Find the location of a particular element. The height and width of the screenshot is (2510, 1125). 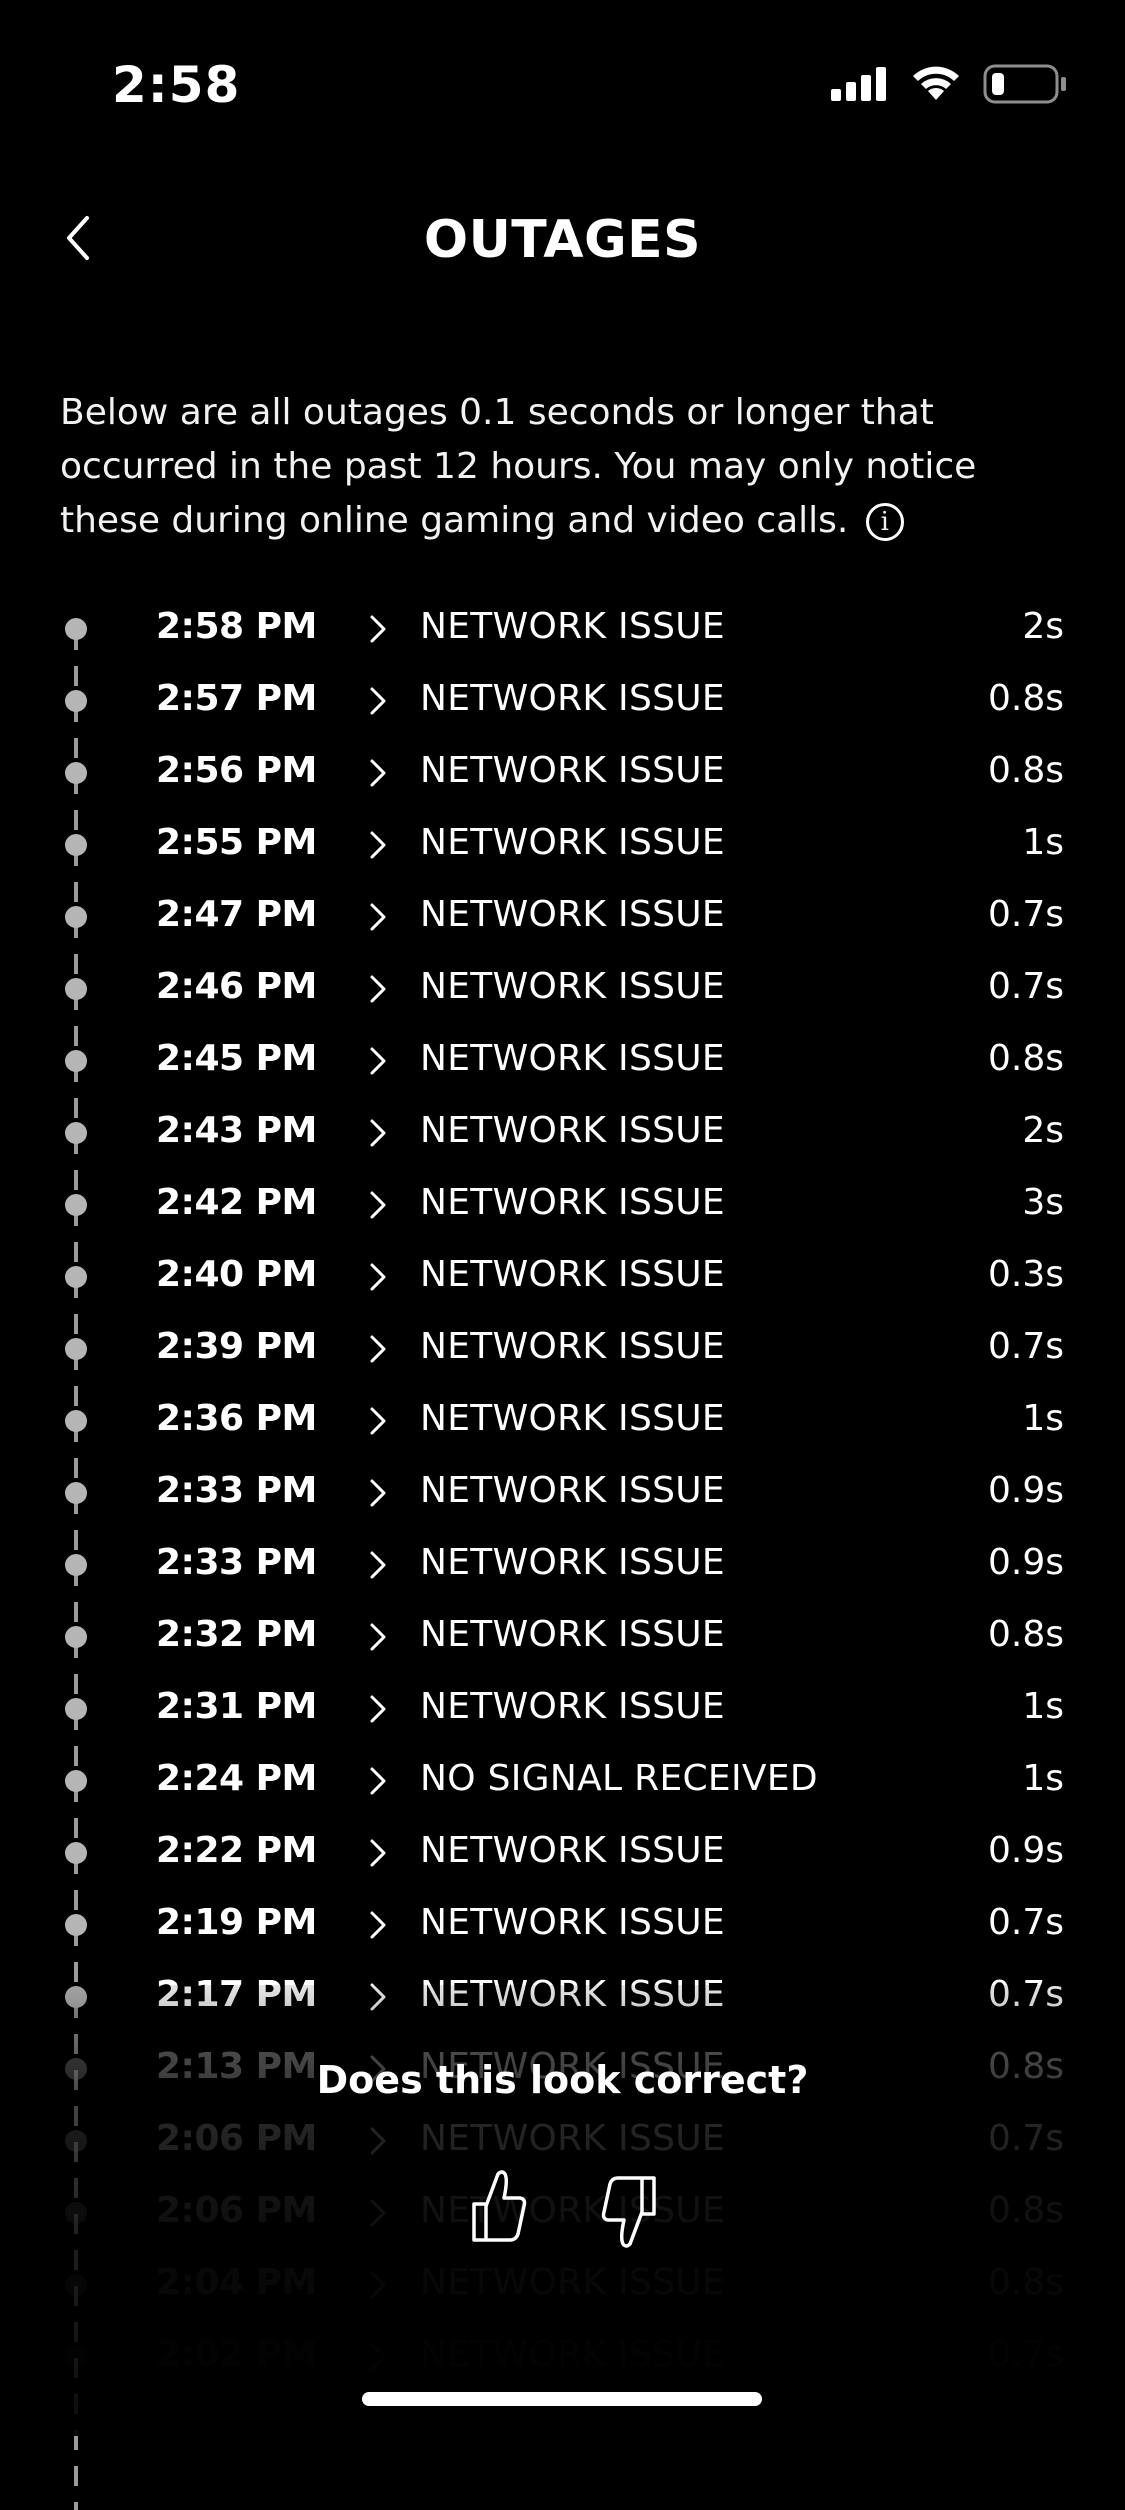

feedback-question: Does this look correct? is located at coordinates (562, 2080).